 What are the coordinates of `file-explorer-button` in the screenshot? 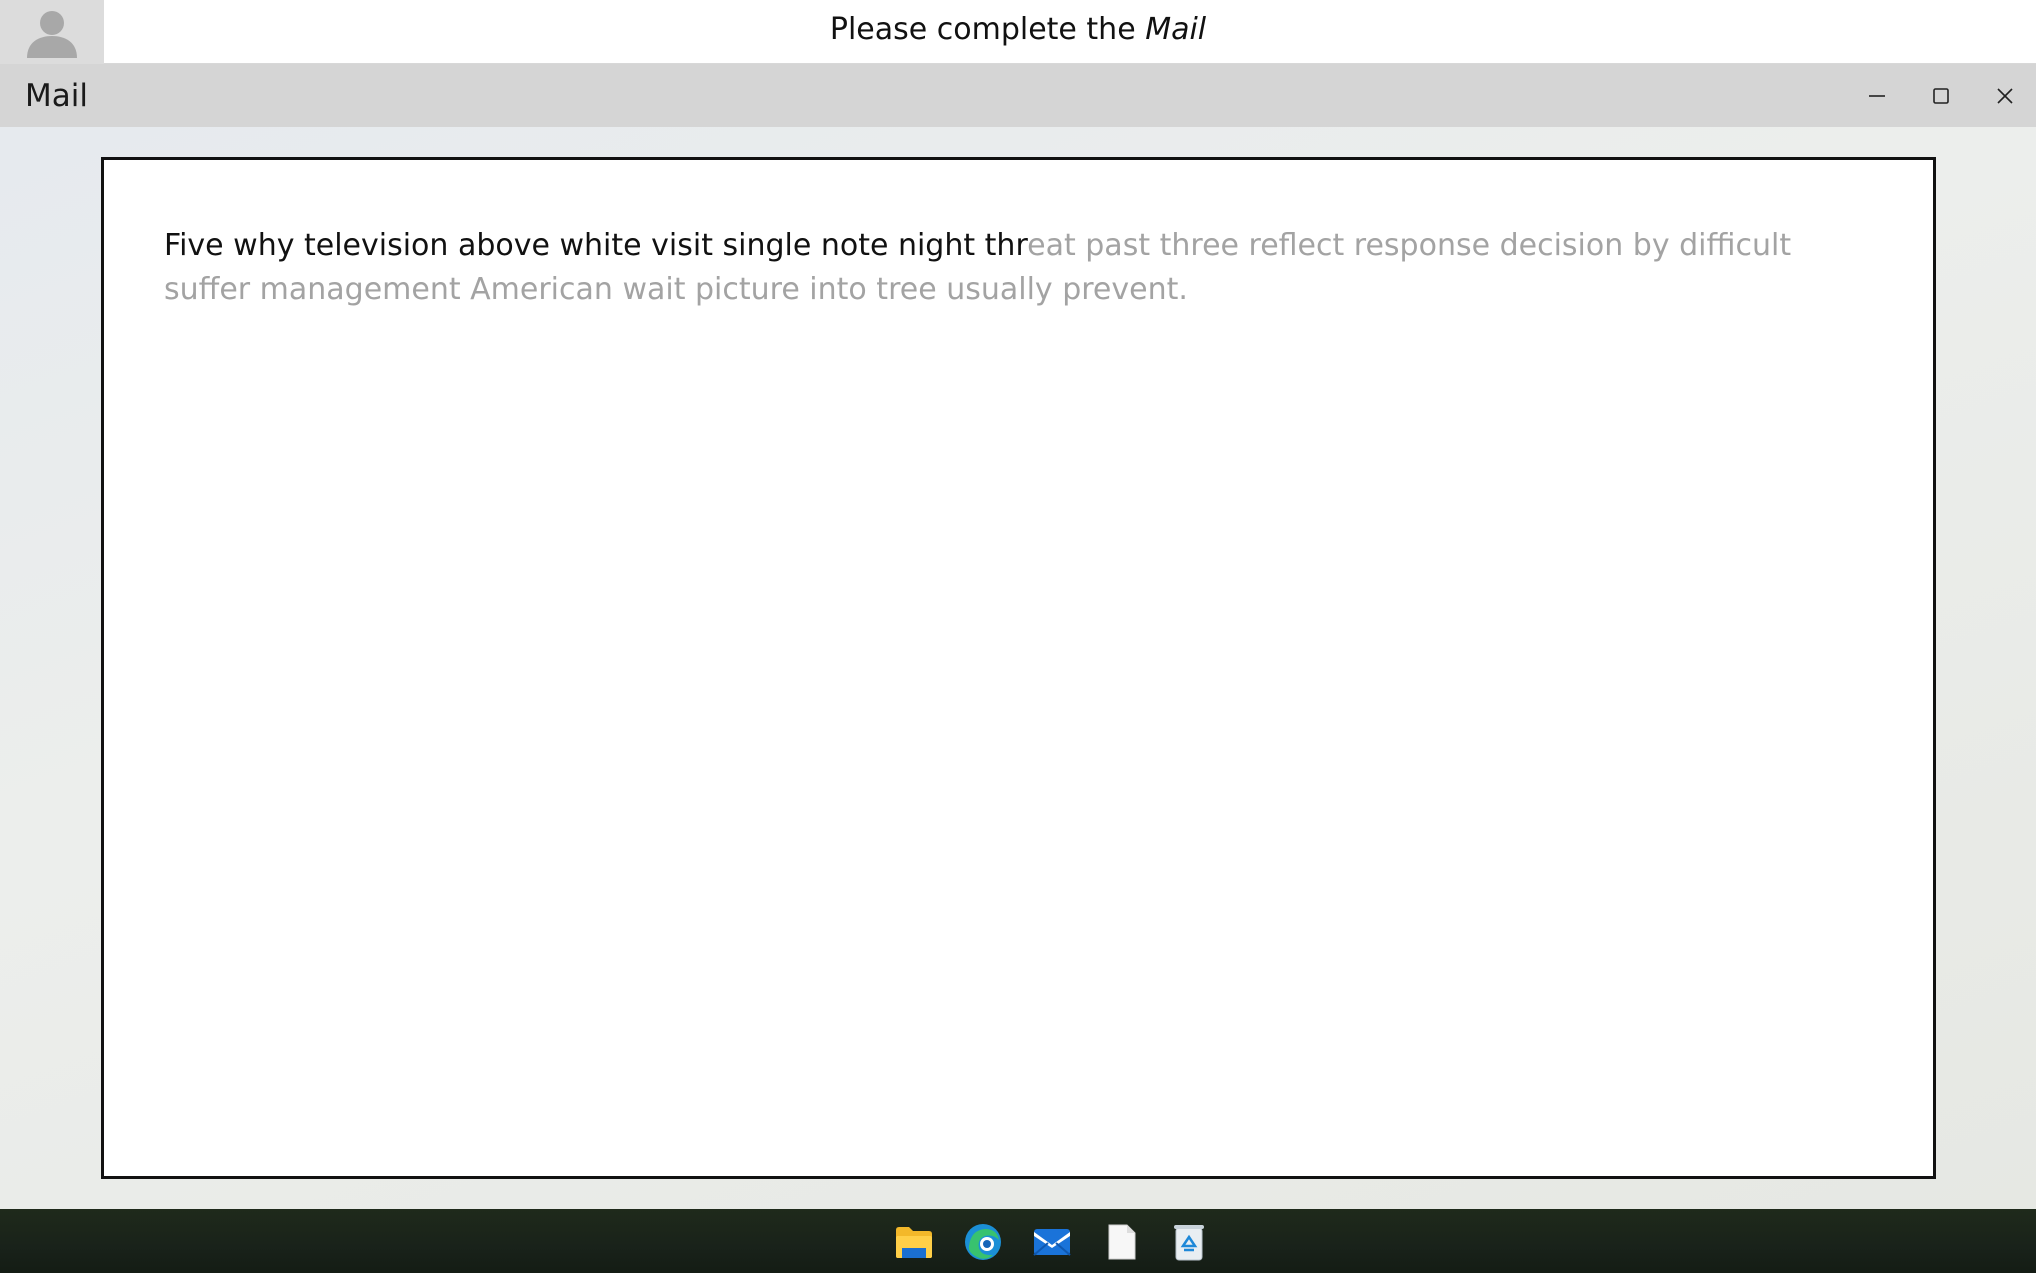 It's located at (914, 1242).